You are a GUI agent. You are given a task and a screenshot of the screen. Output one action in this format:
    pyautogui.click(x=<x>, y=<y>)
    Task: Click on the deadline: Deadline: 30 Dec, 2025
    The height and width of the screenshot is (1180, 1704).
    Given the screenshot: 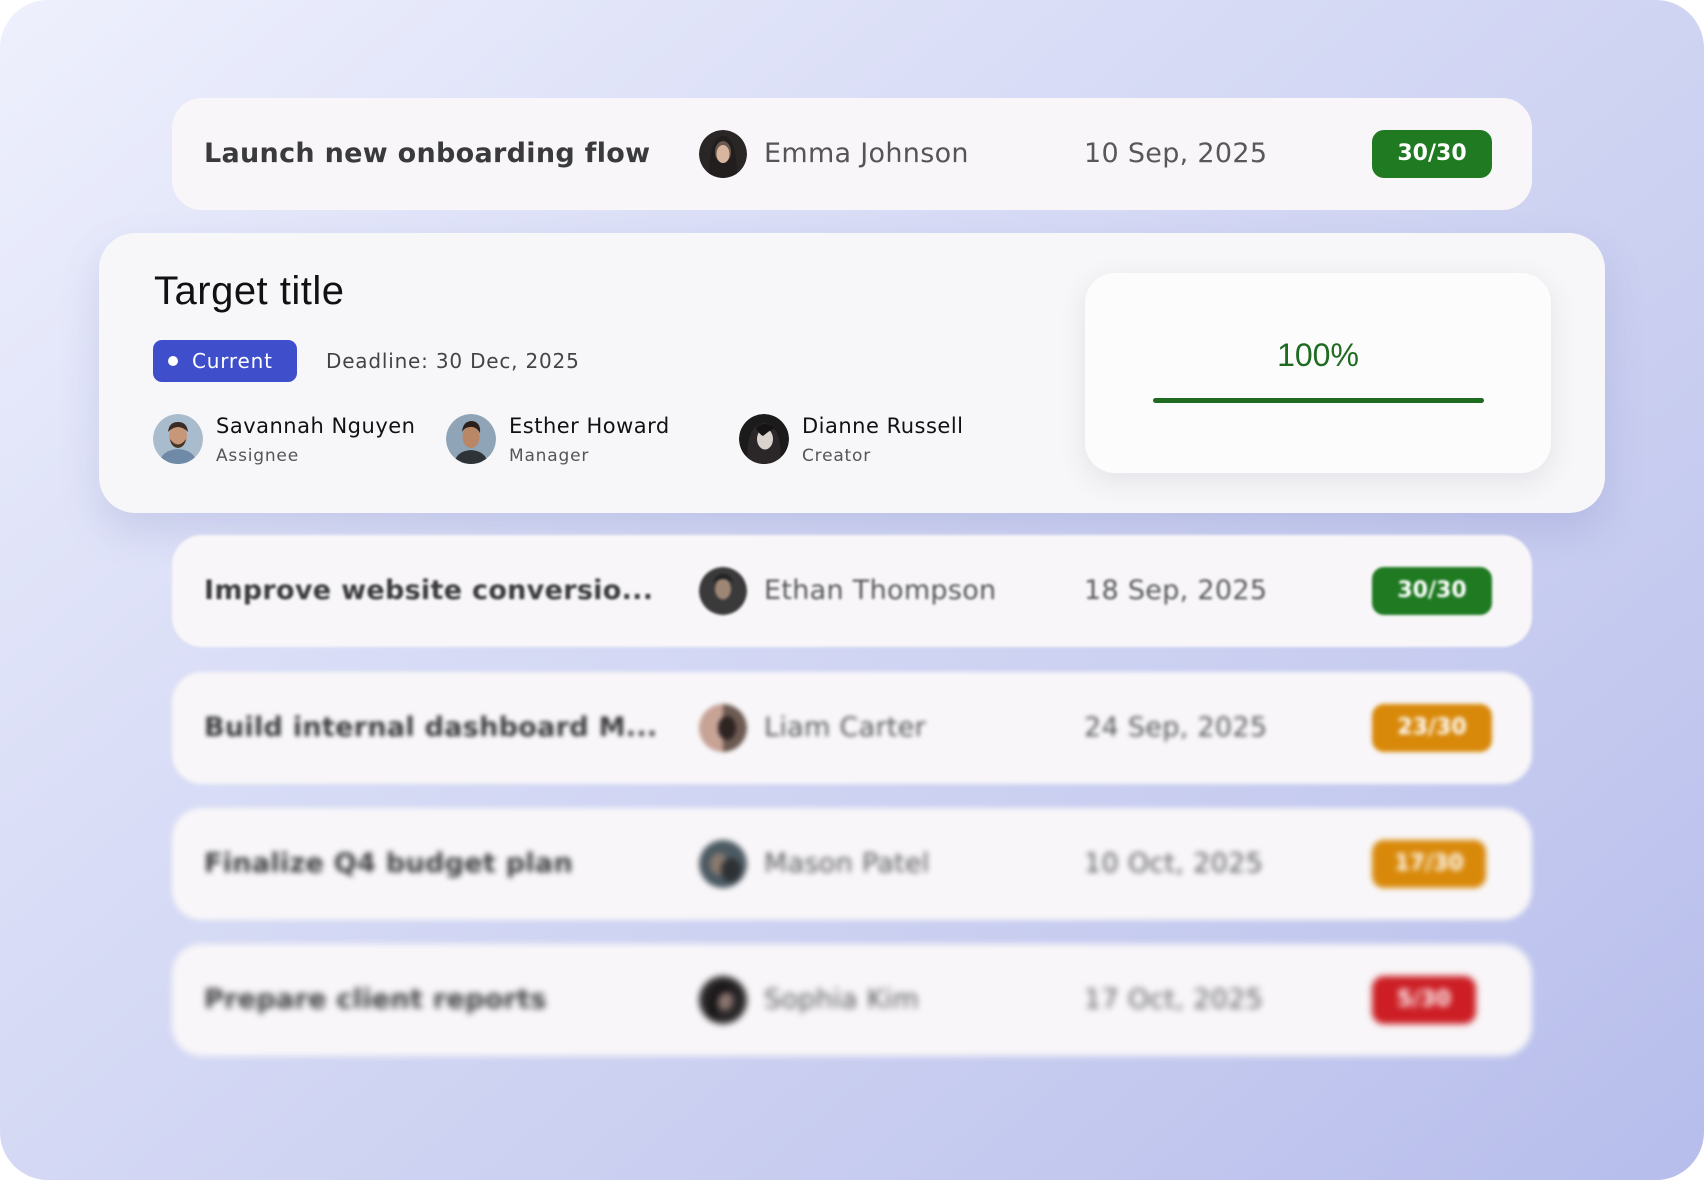 What is the action you would take?
    pyautogui.click(x=453, y=361)
    